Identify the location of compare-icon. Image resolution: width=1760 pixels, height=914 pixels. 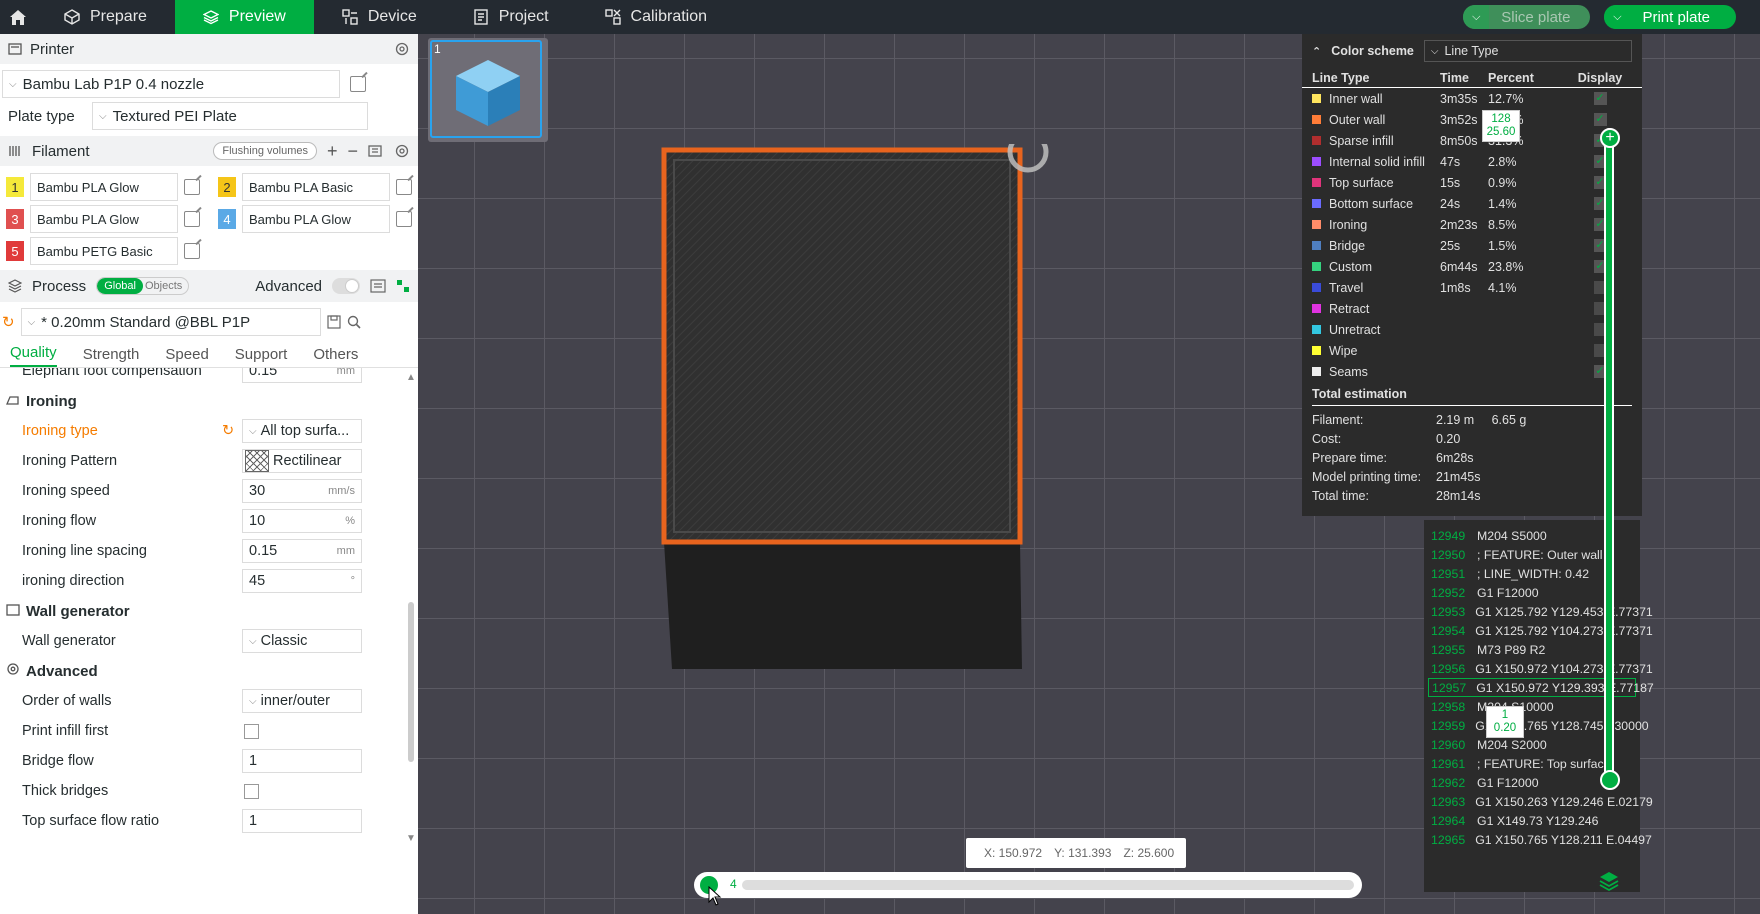
(403, 286).